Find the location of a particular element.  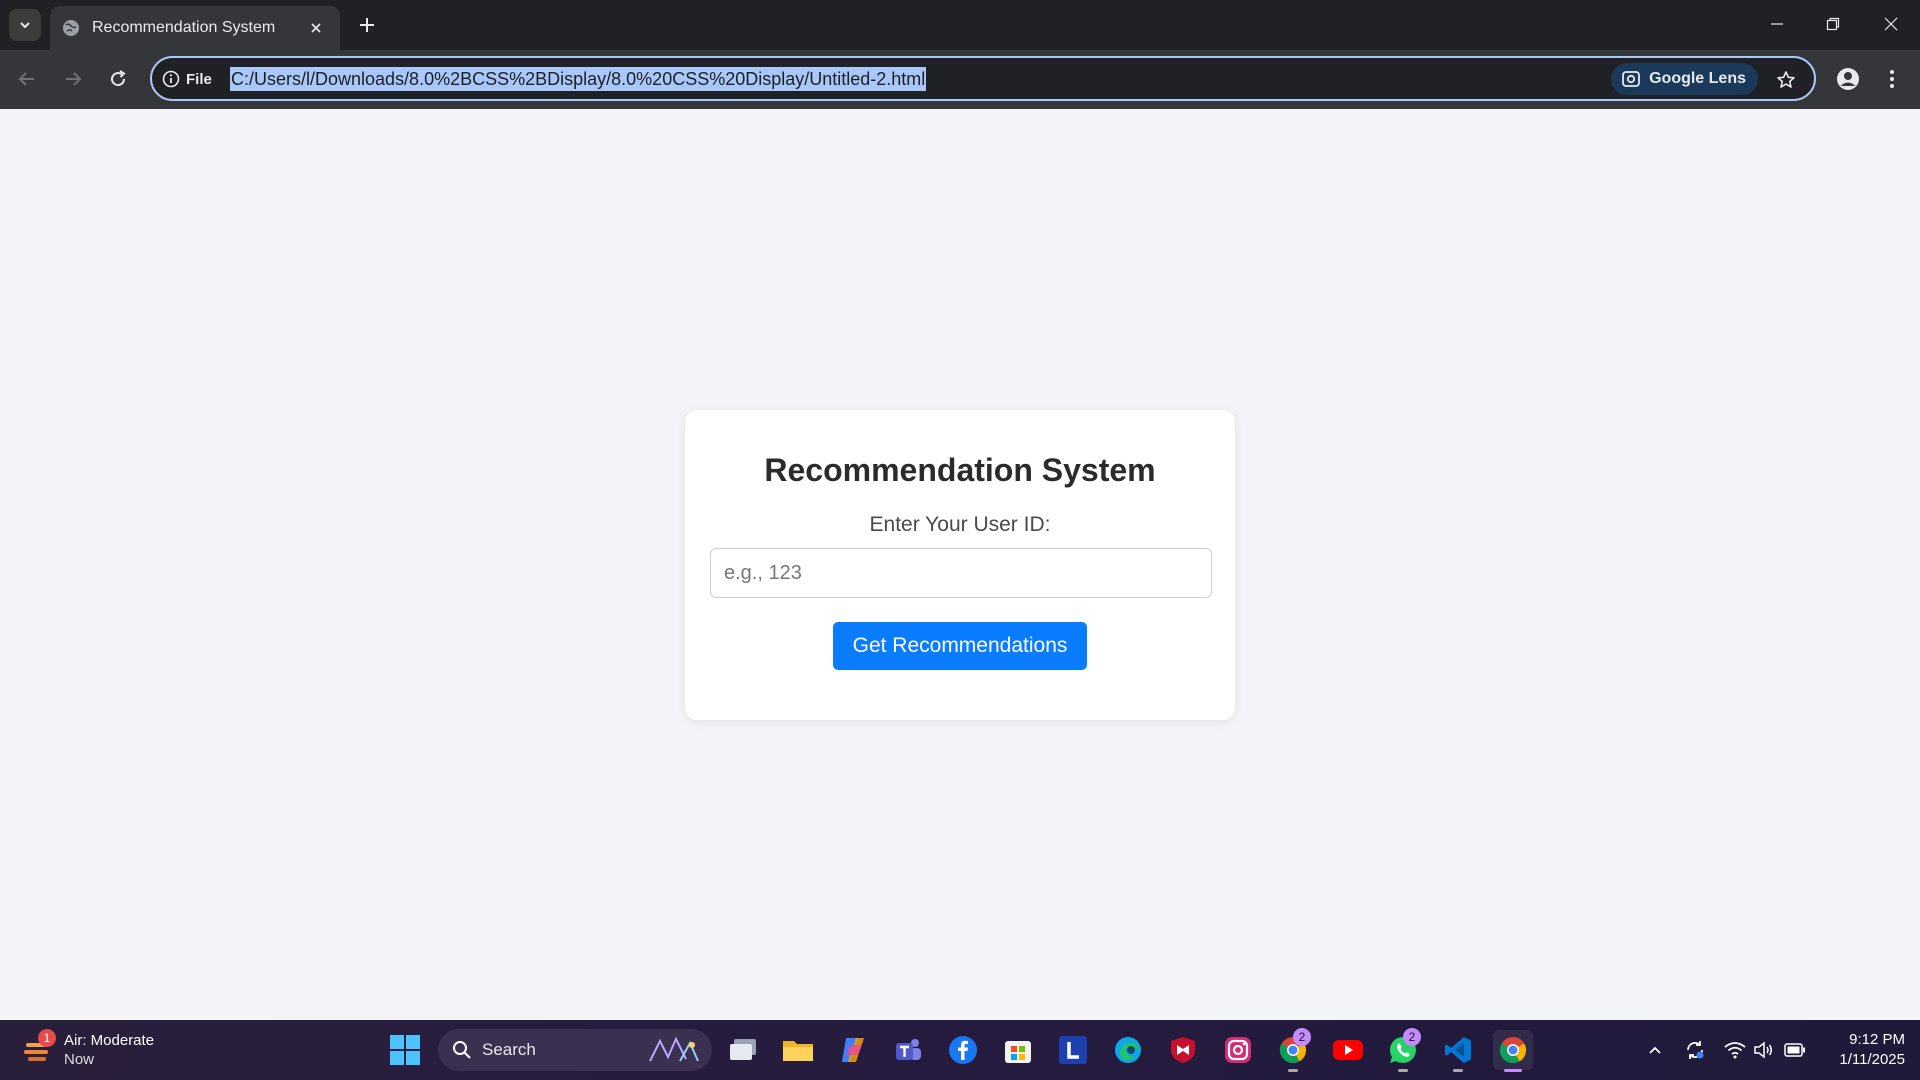

user-id-label: Enter Your User ID: is located at coordinates (960, 524).